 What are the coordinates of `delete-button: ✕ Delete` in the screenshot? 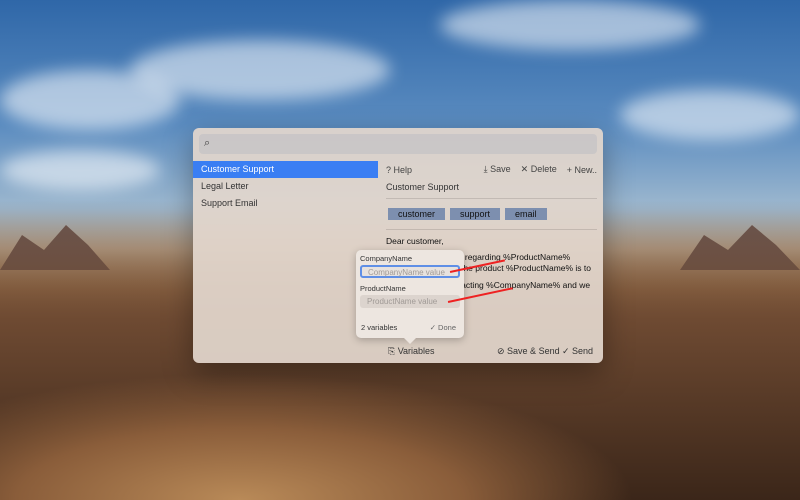 It's located at (539, 169).